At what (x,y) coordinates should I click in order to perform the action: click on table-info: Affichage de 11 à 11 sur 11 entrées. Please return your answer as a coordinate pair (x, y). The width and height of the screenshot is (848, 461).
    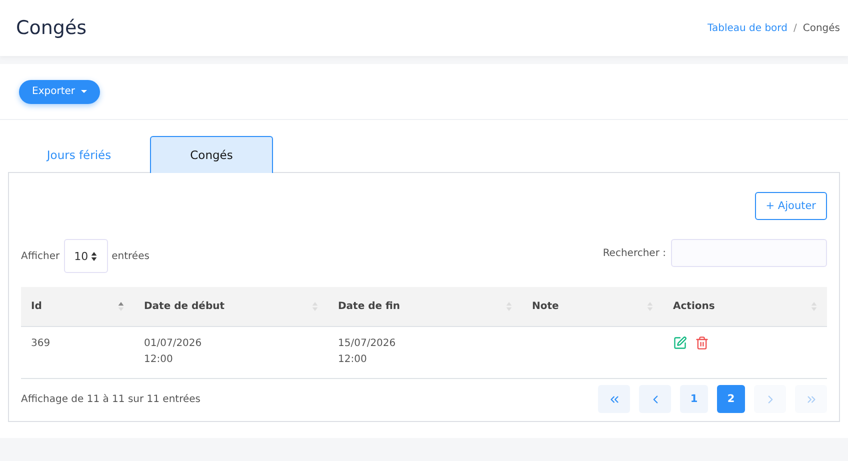
    Looking at the image, I should click on (111, 399).